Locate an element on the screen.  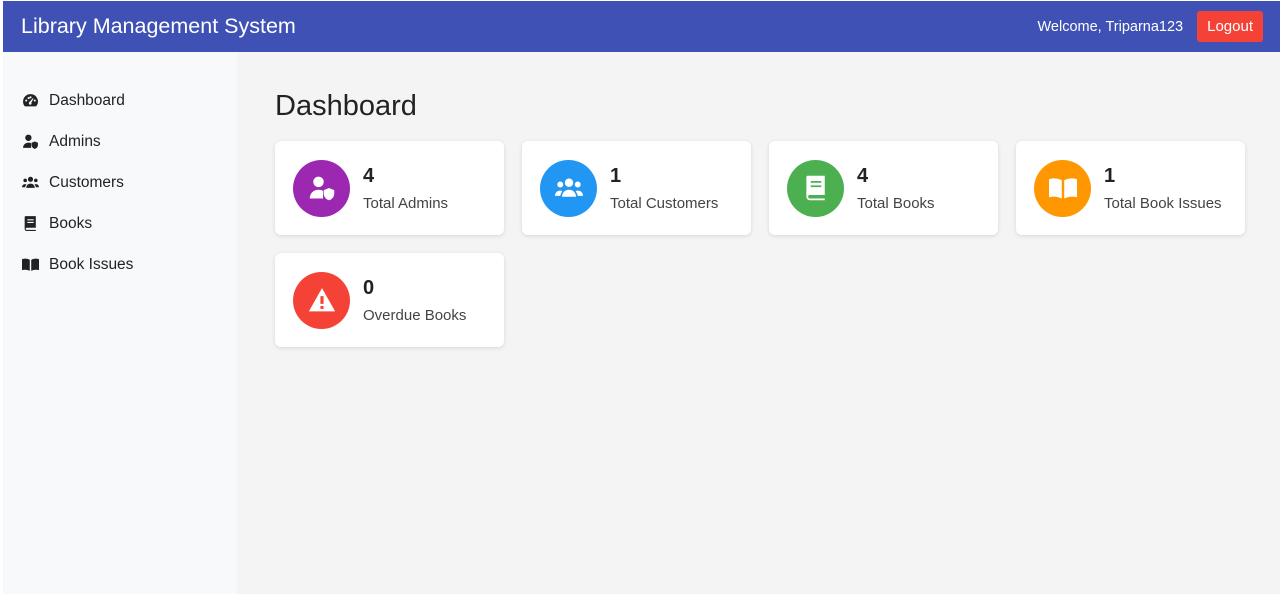
sidebar-item-dashboard: Dashboard is located at coordinates (120, 100).